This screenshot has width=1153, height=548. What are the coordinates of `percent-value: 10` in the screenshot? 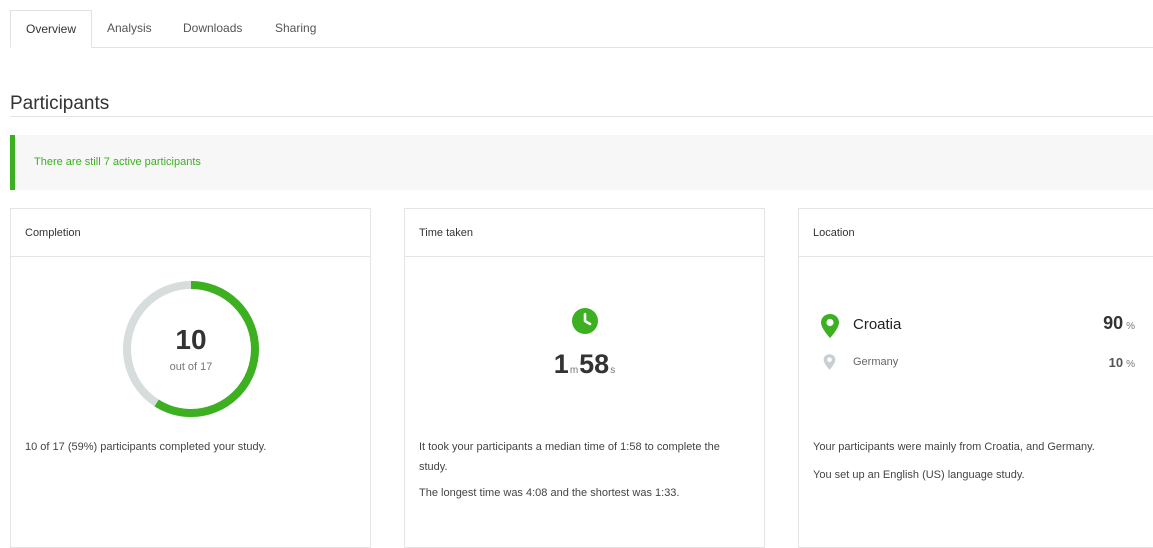 It's located at (1116, 362).